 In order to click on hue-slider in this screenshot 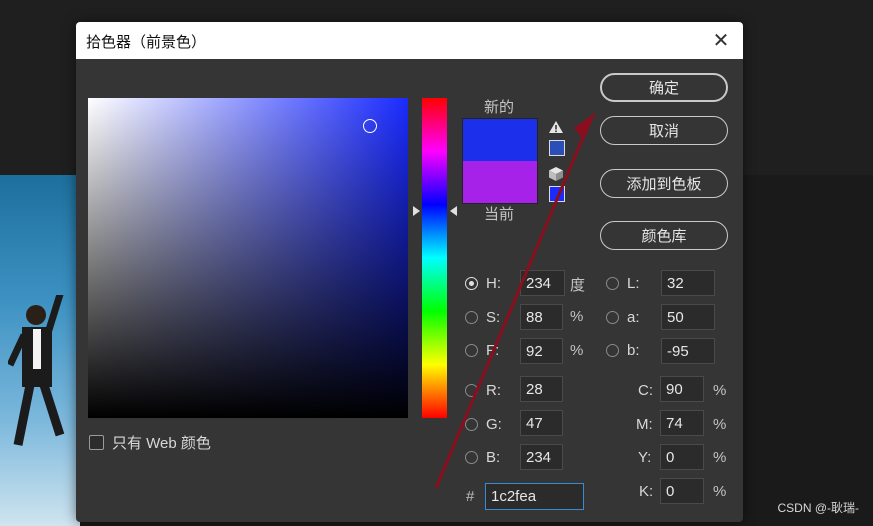, I will do `click(434, 258)`.